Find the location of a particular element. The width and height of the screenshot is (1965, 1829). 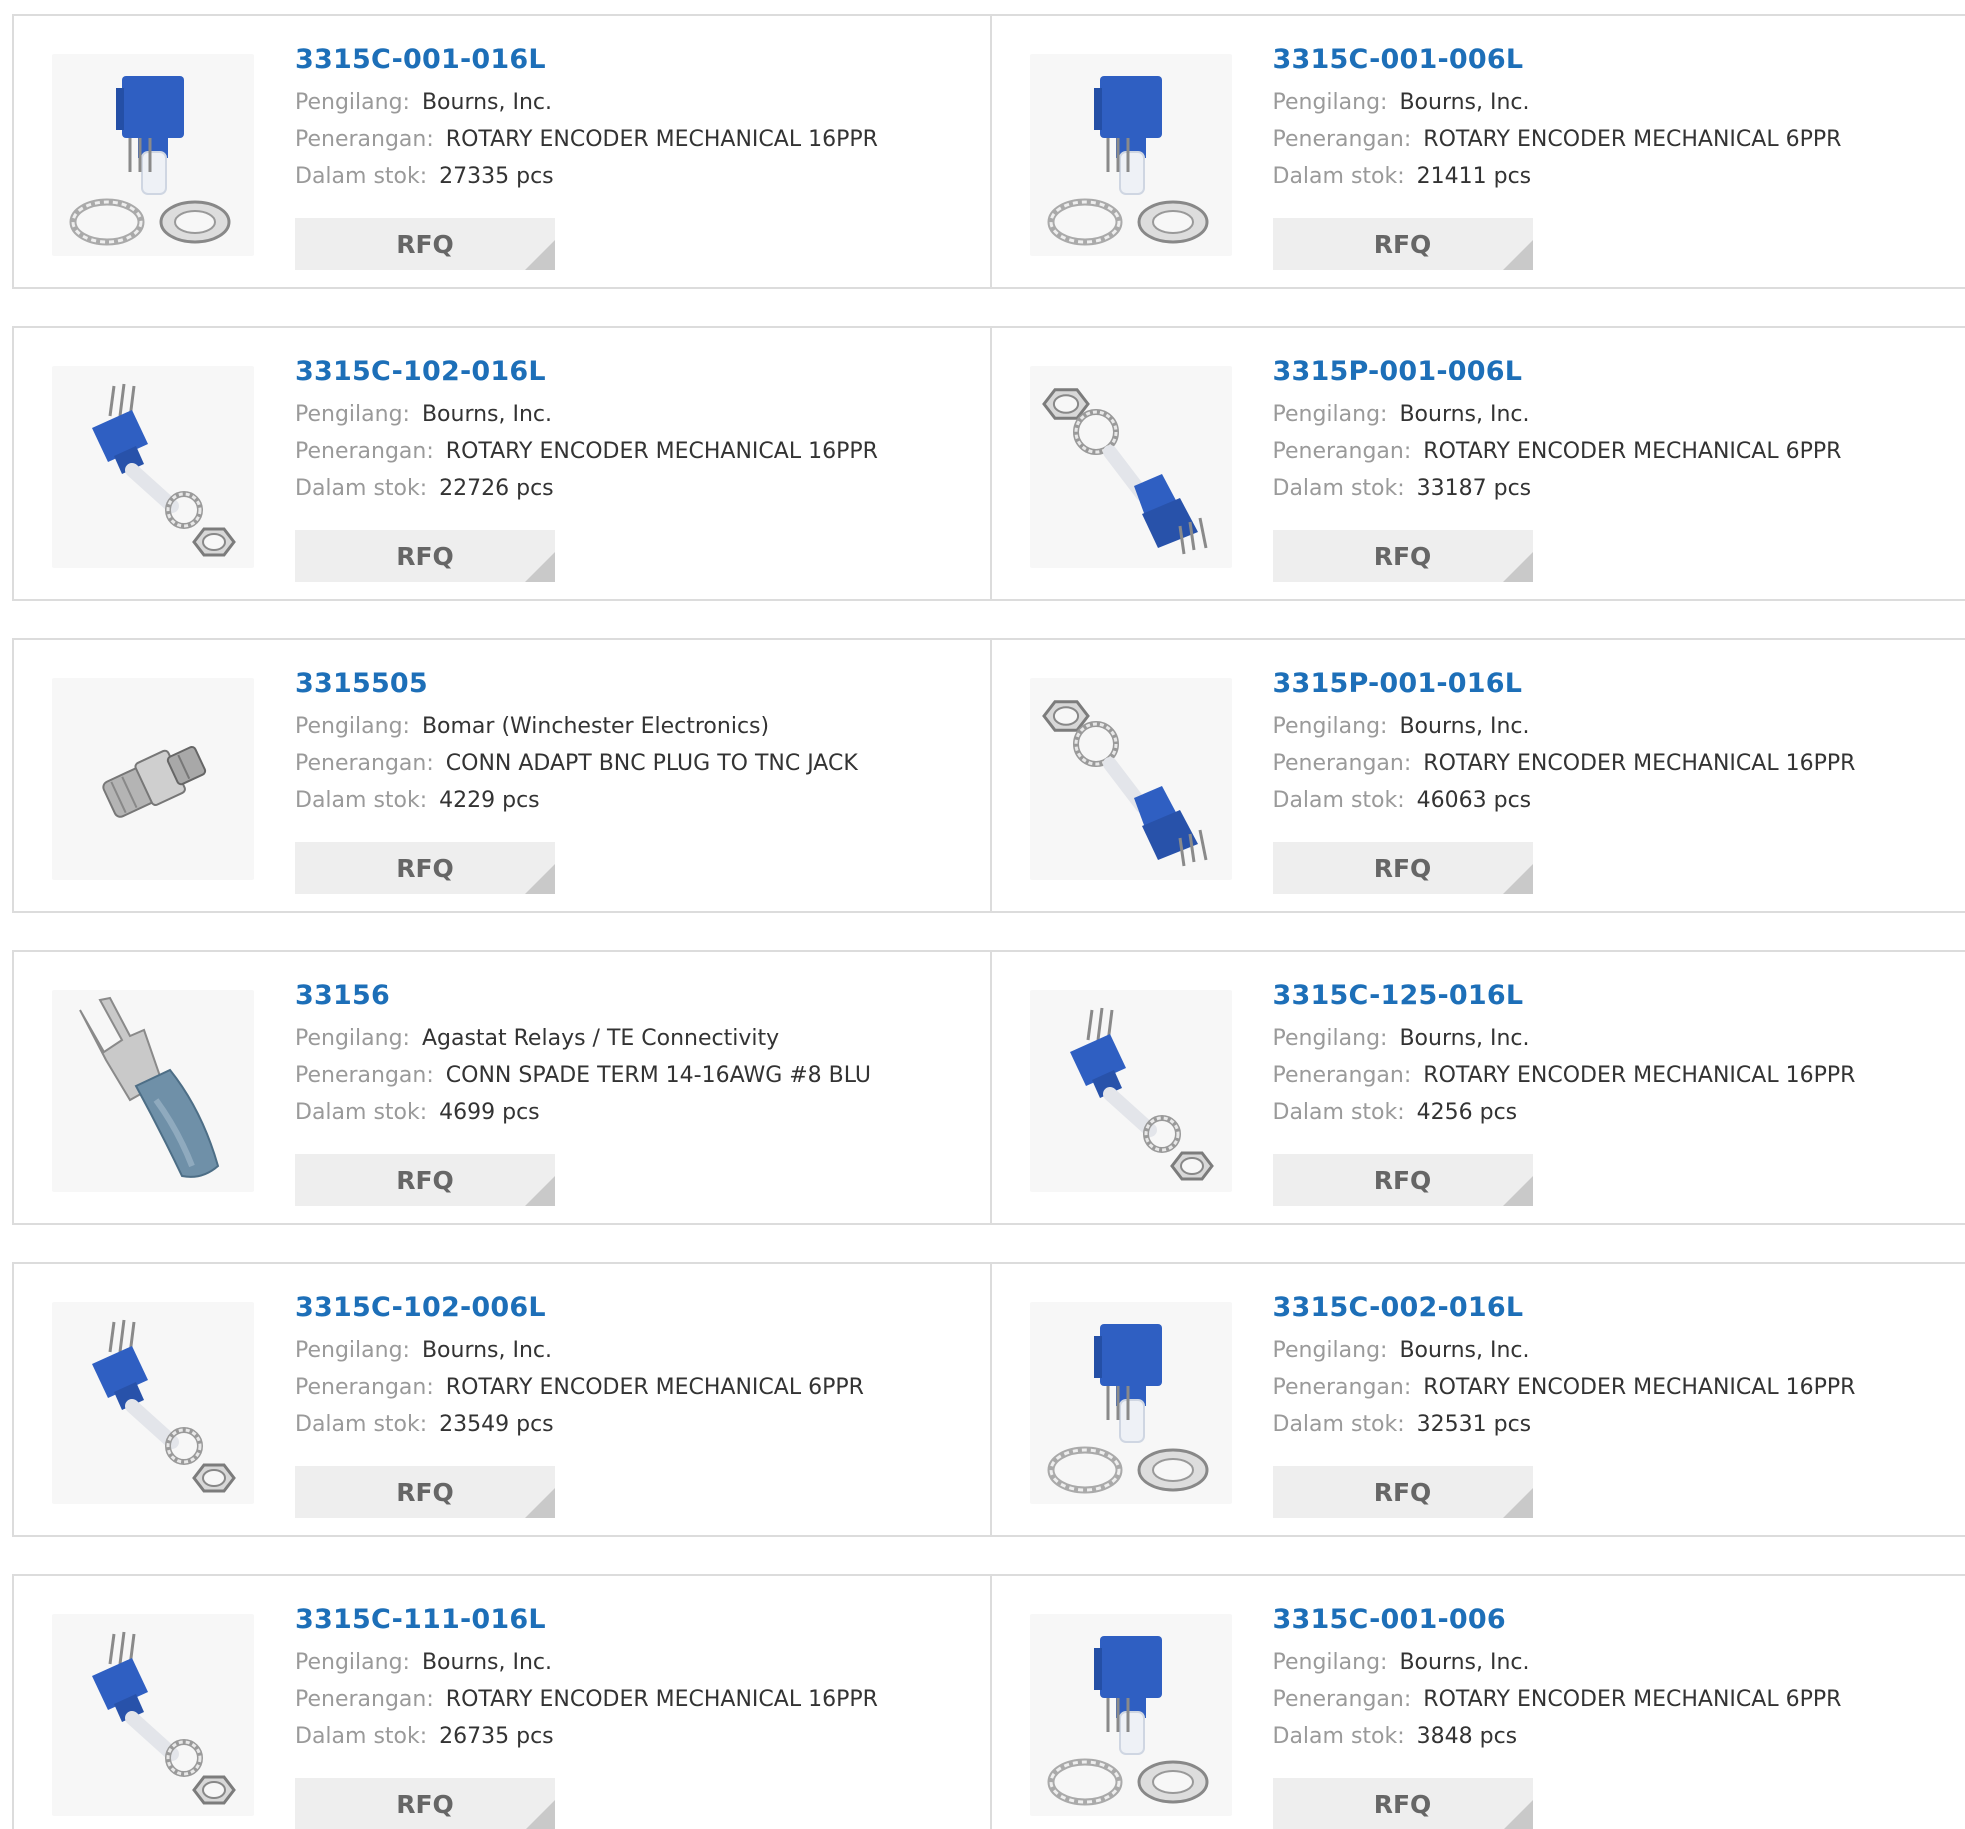

part-number-link: 3315C-002-016L is located at coordinates (1614, 1312).